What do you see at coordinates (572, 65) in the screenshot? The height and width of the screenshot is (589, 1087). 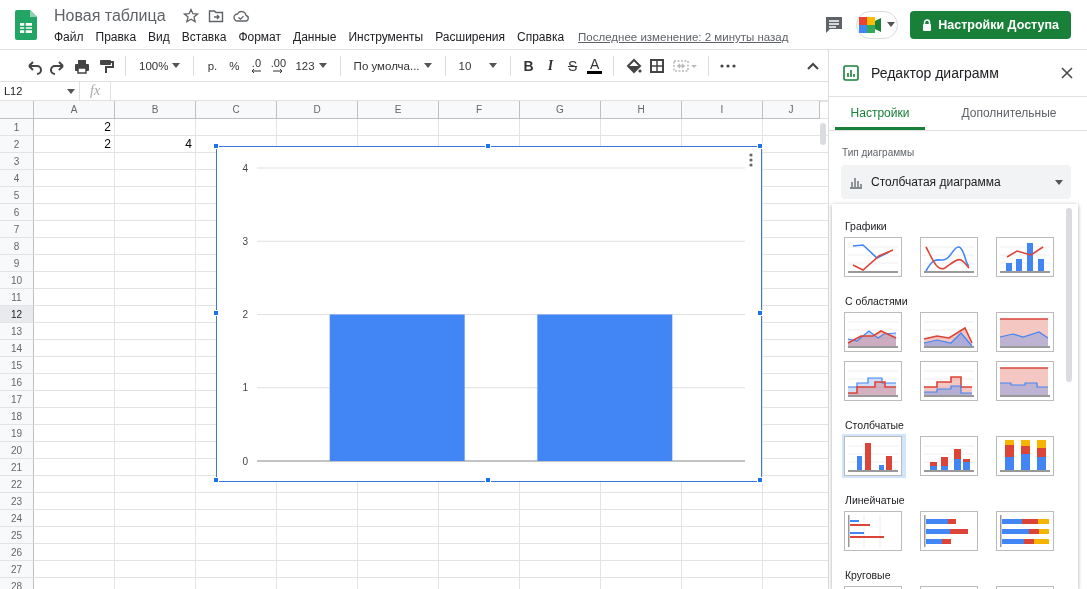 I see `strikethrough-button: S` at bounding box center [572, 65].